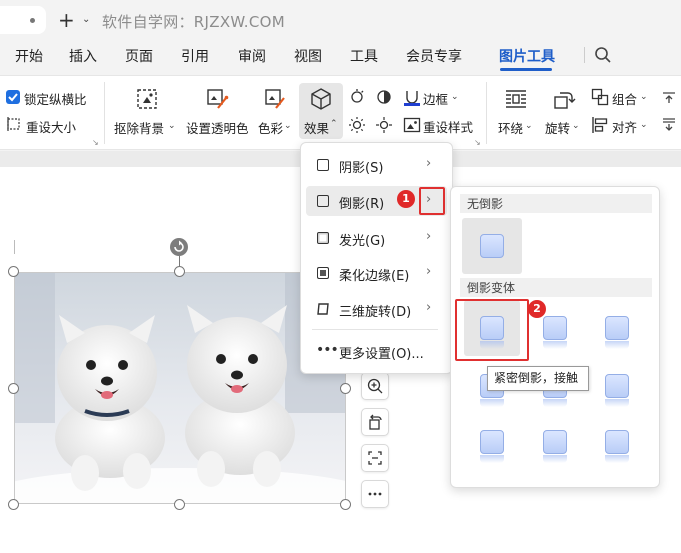  I want to click on menu-review: 审阅, so click(252, 56).